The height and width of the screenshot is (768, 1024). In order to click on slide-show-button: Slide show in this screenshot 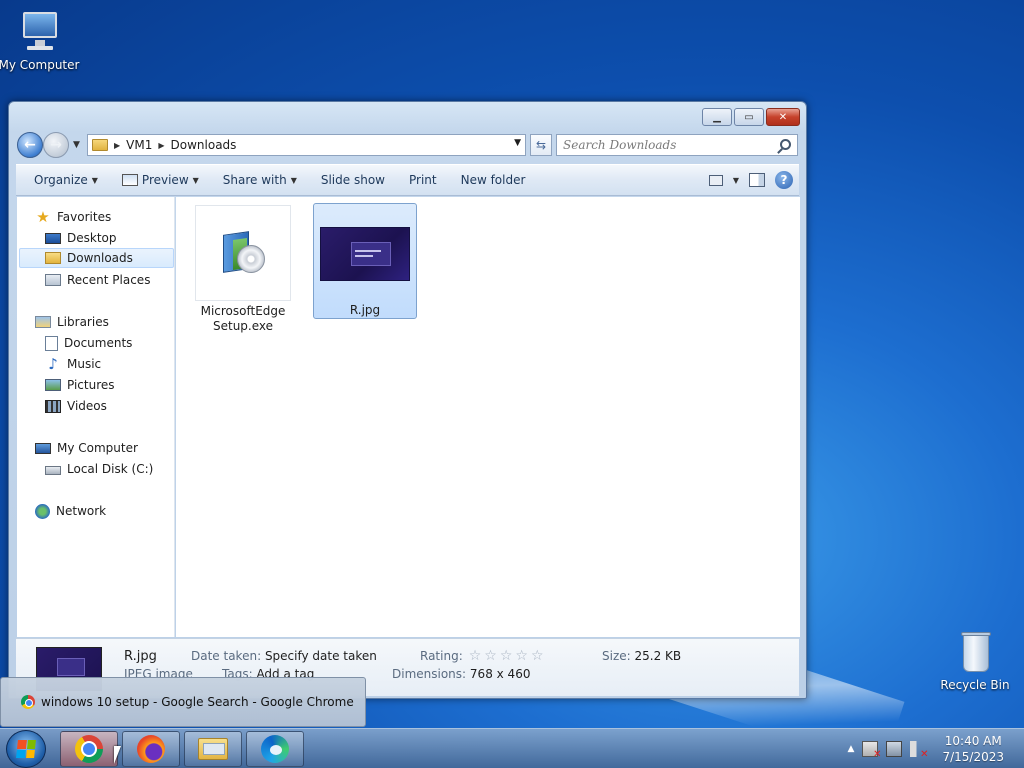, I will do `click(353, 180)`.